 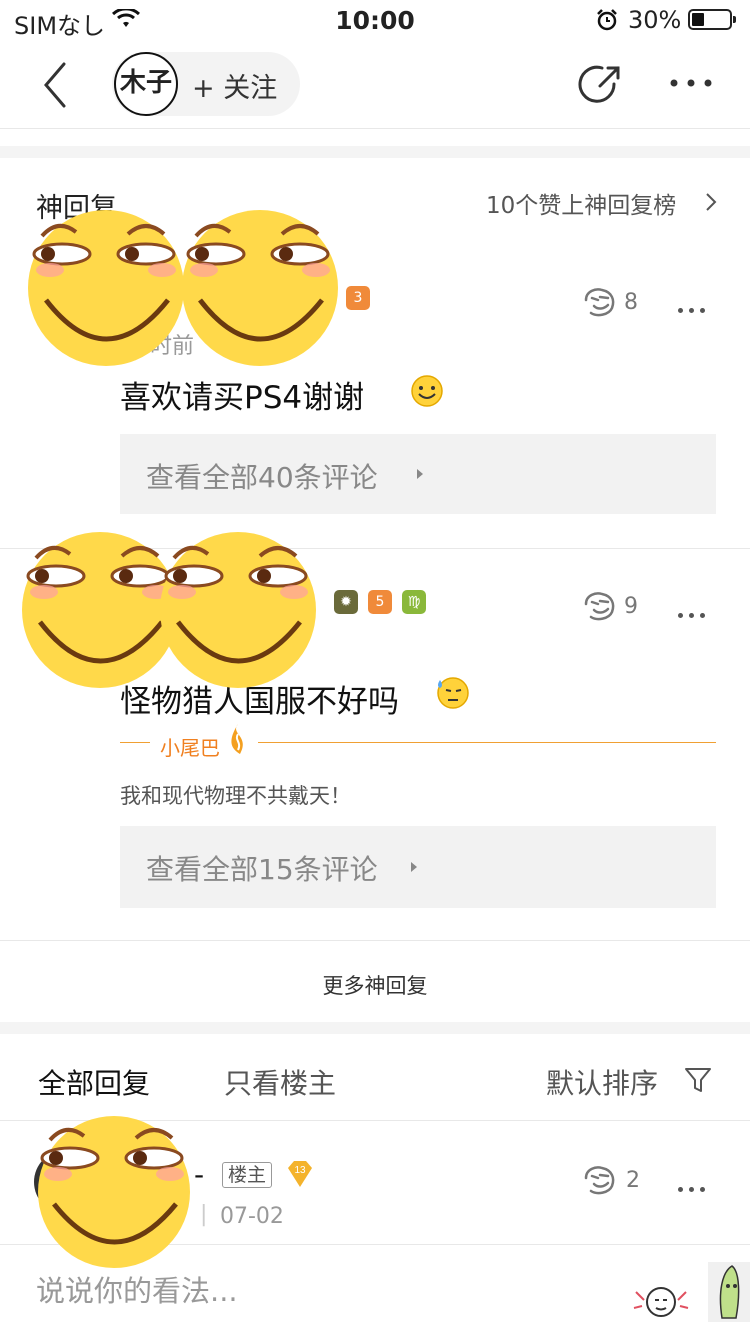 What do you see at coordinates (242, 398) in the screenshot?
I see `reply-content: 喜欢请买PS4谢谢` at bounding box center [242, 398].